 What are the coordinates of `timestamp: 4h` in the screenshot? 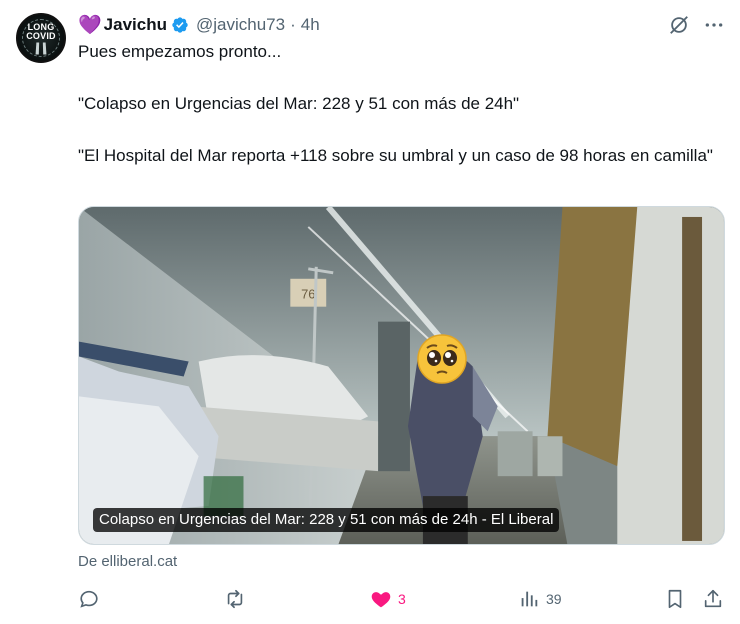 It's located at (310, 25).